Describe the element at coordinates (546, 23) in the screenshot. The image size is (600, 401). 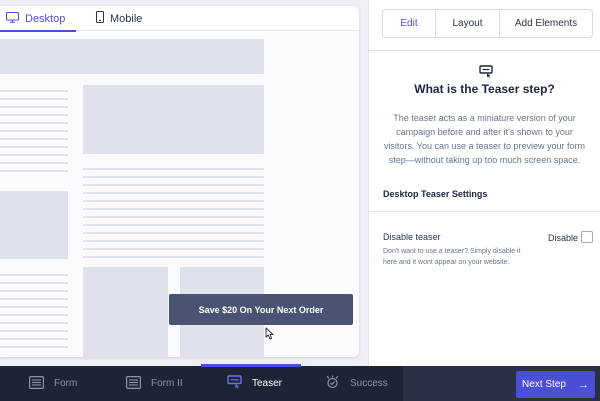
I see `tab-add-elements: Add Elements` at that location.